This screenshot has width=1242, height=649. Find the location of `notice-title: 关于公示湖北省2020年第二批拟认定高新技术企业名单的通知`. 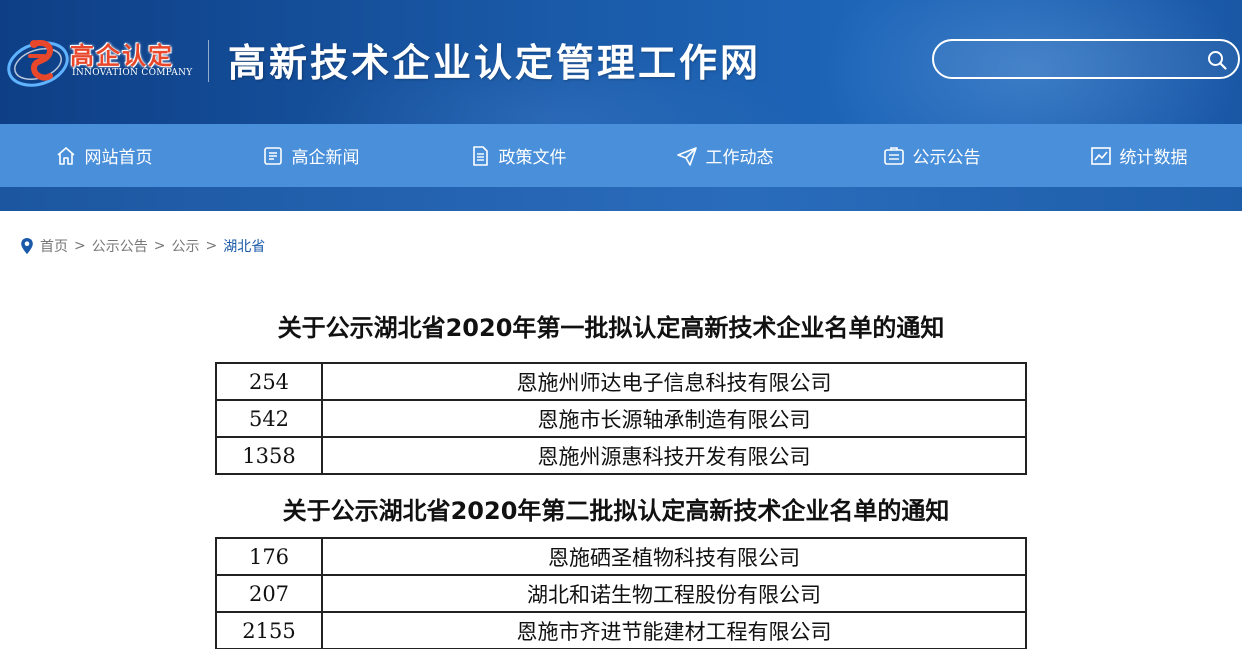

notice-title: 关于公示湖北省2020年第二批拟认定高新技术企业名单的通知 is located at coordinates (621, 508).